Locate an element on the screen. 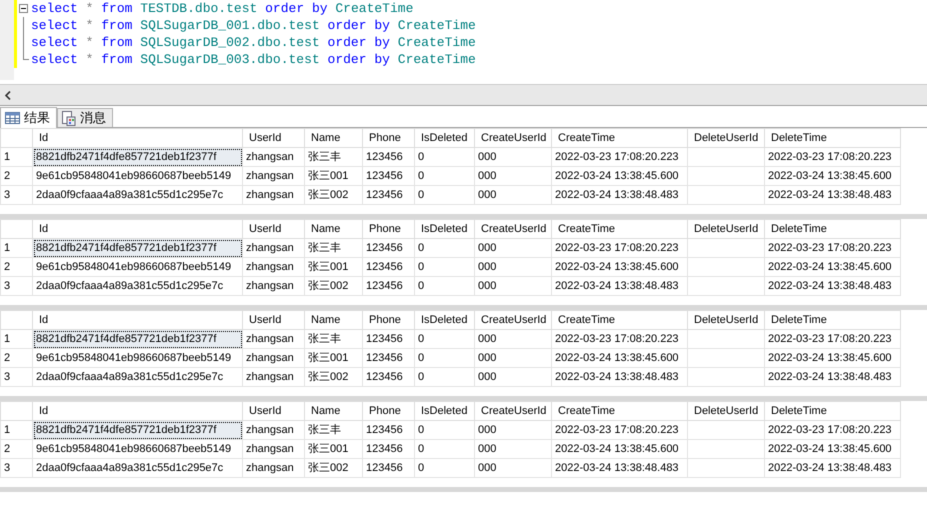 Image resolution: width=927 pixels, height=508 pixels. result-tab: 结果 is located at coordinates (28, 117).